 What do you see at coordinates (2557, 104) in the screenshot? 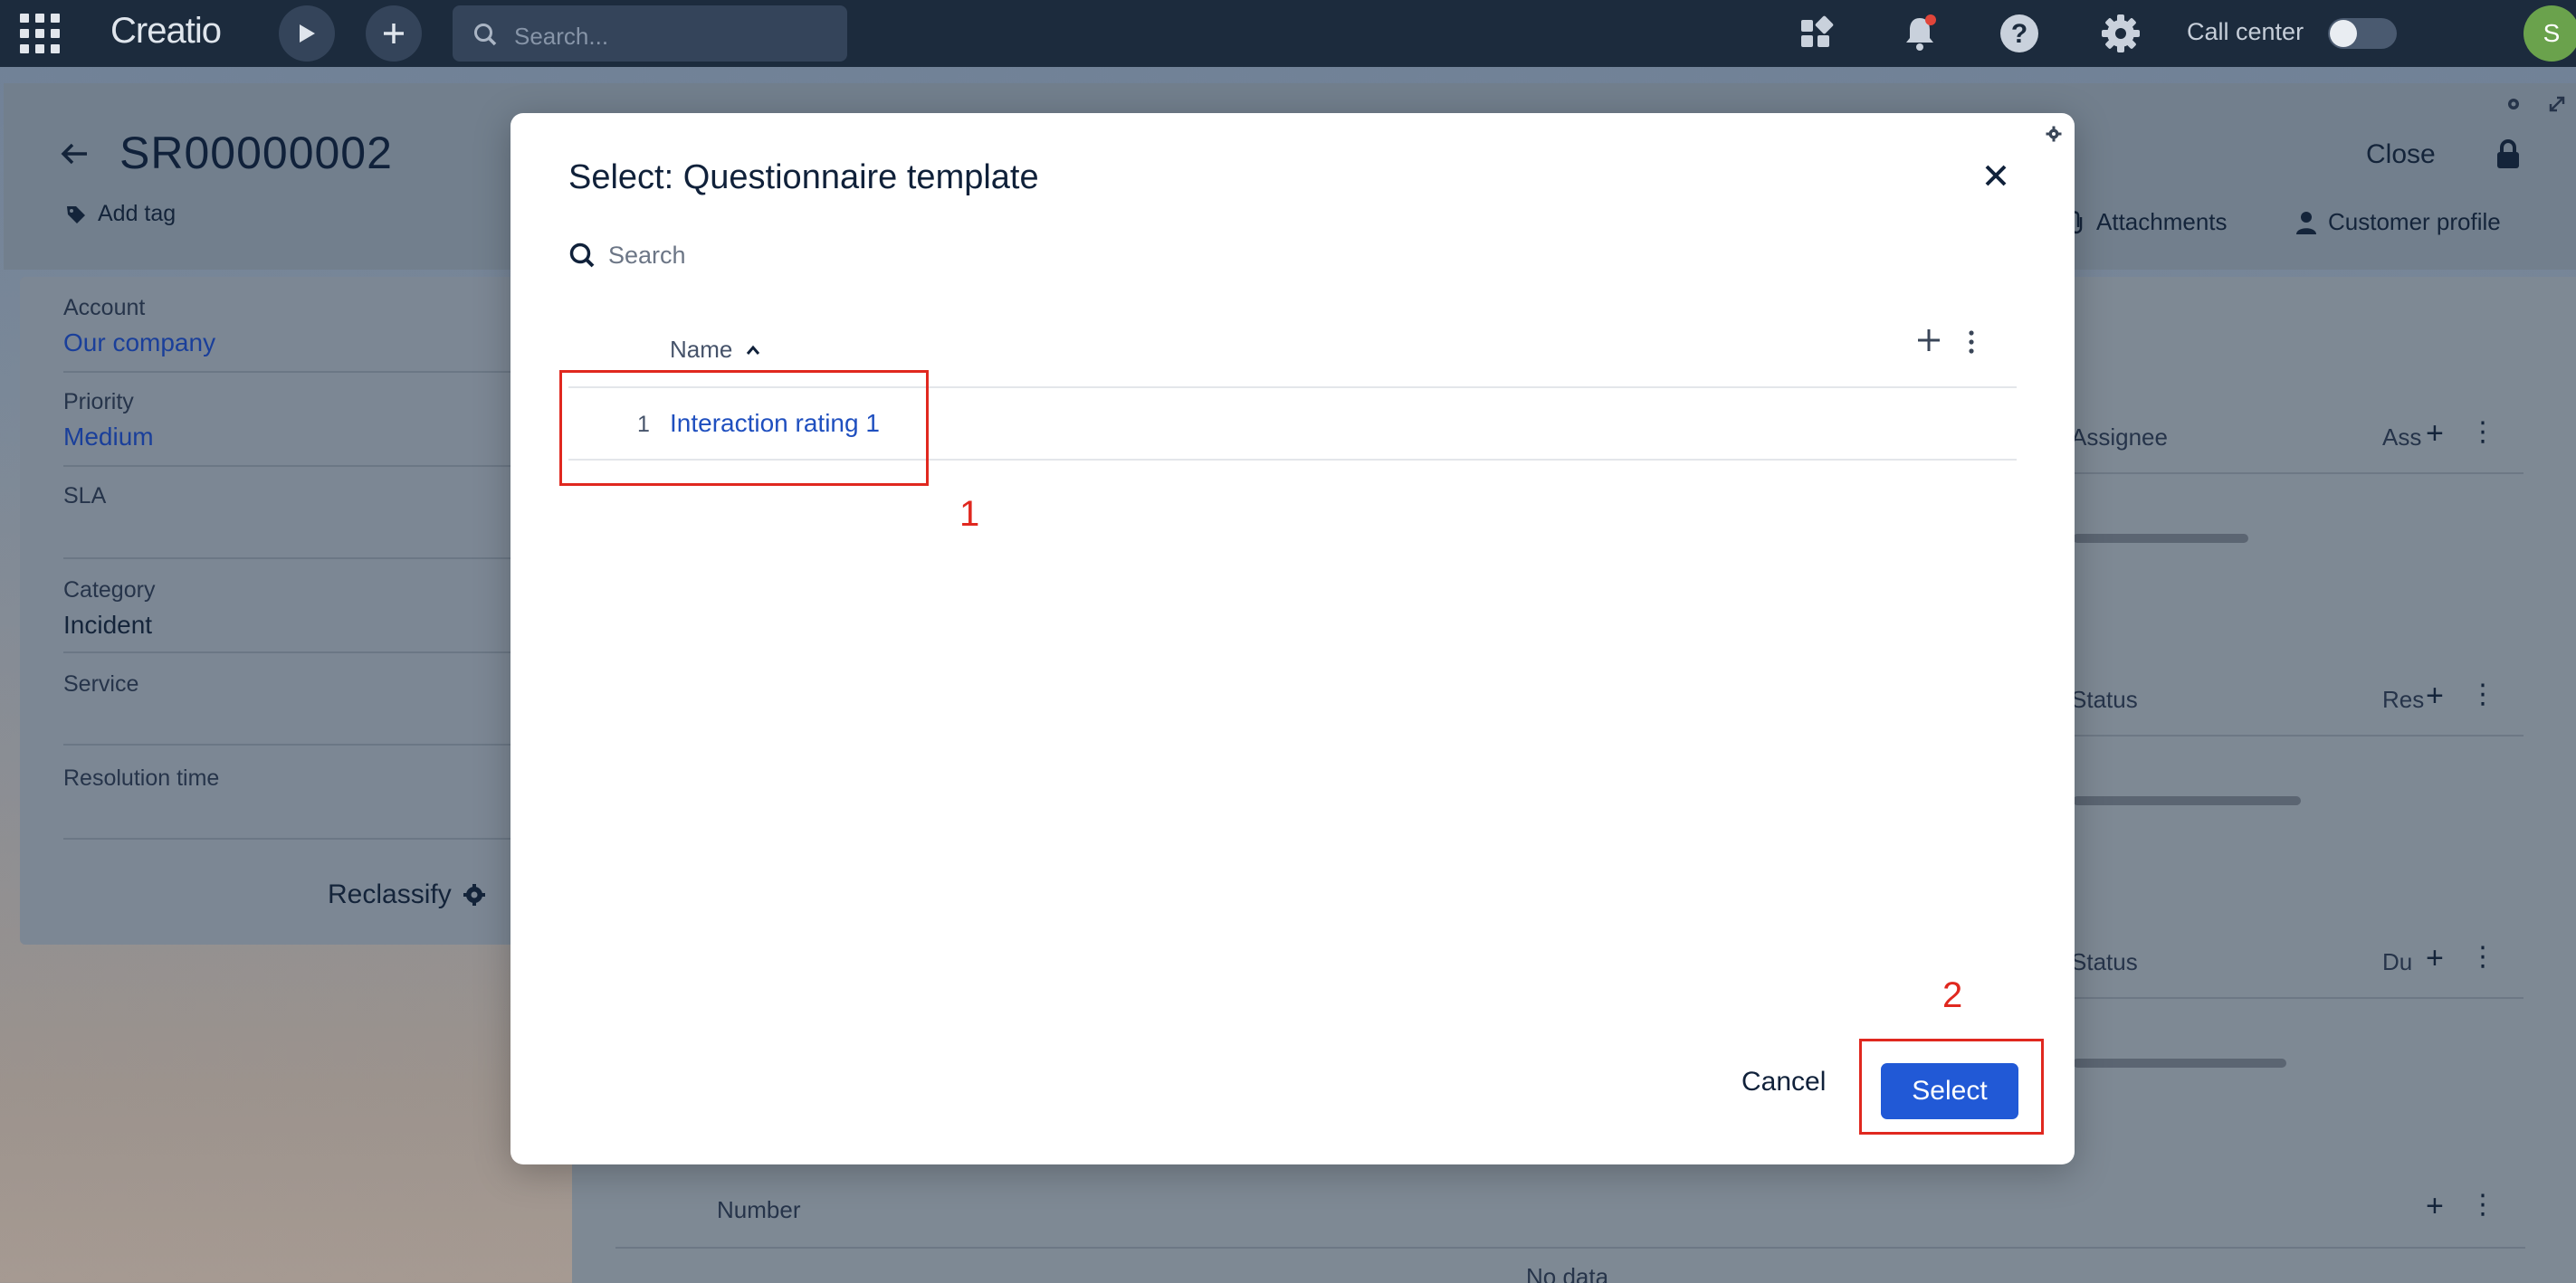
I see `expand-icon` at bounding box center [2557, 104].